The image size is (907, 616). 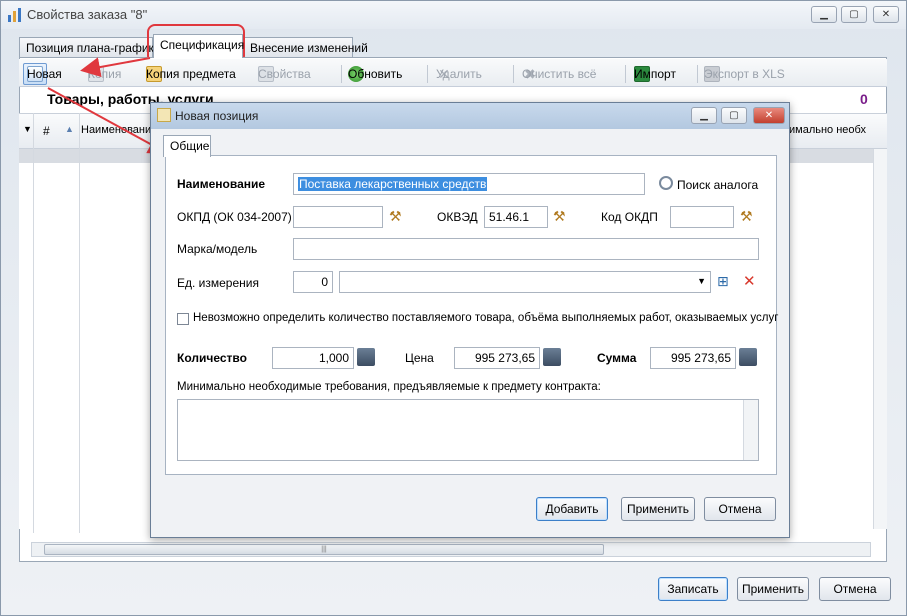 I want to click on unit-clear-icon: ✕, so click(x=749, y=281).